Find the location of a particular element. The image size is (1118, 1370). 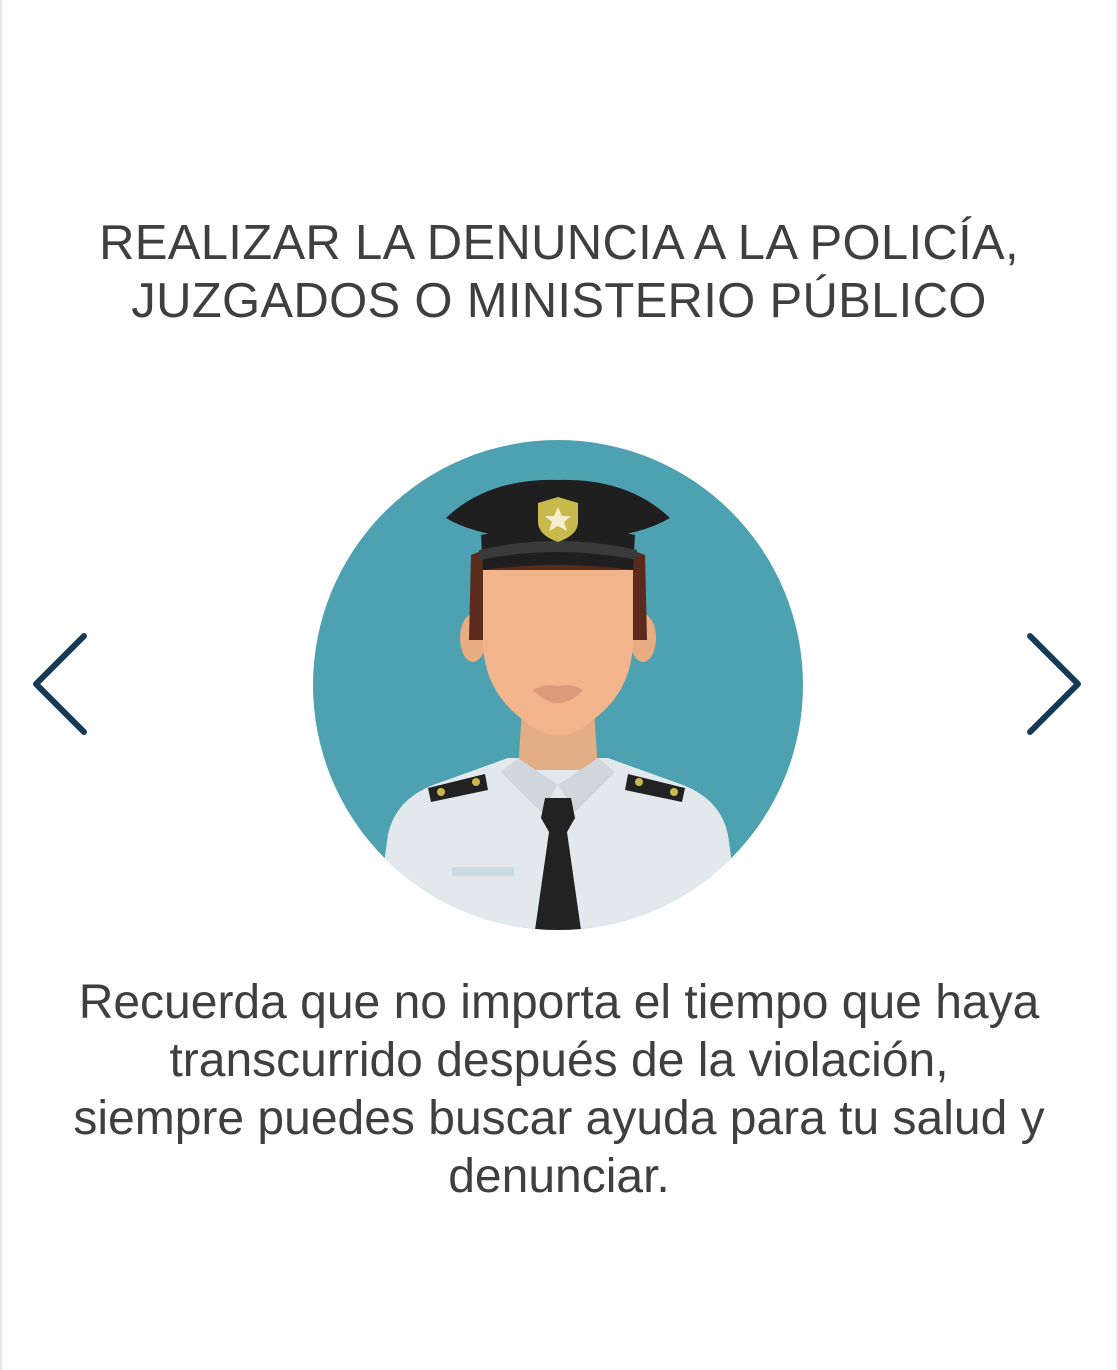

chevron-left-icon is located at coordinates (60, 684).